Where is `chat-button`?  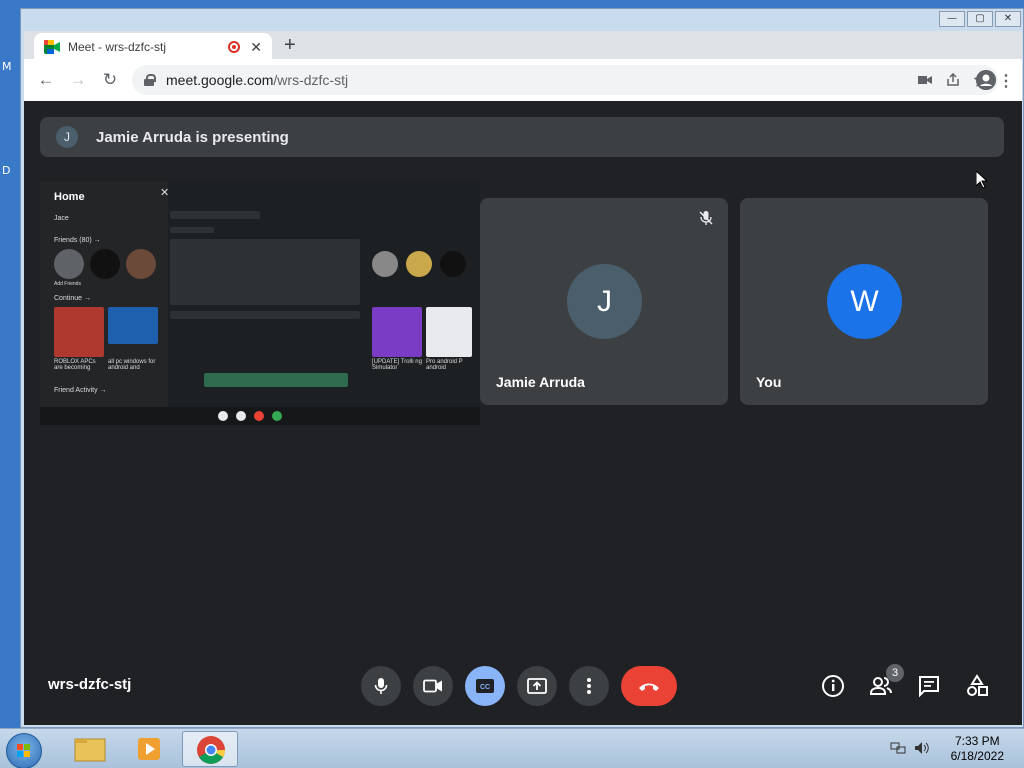 chat-button is located at coordinates (929, 686).